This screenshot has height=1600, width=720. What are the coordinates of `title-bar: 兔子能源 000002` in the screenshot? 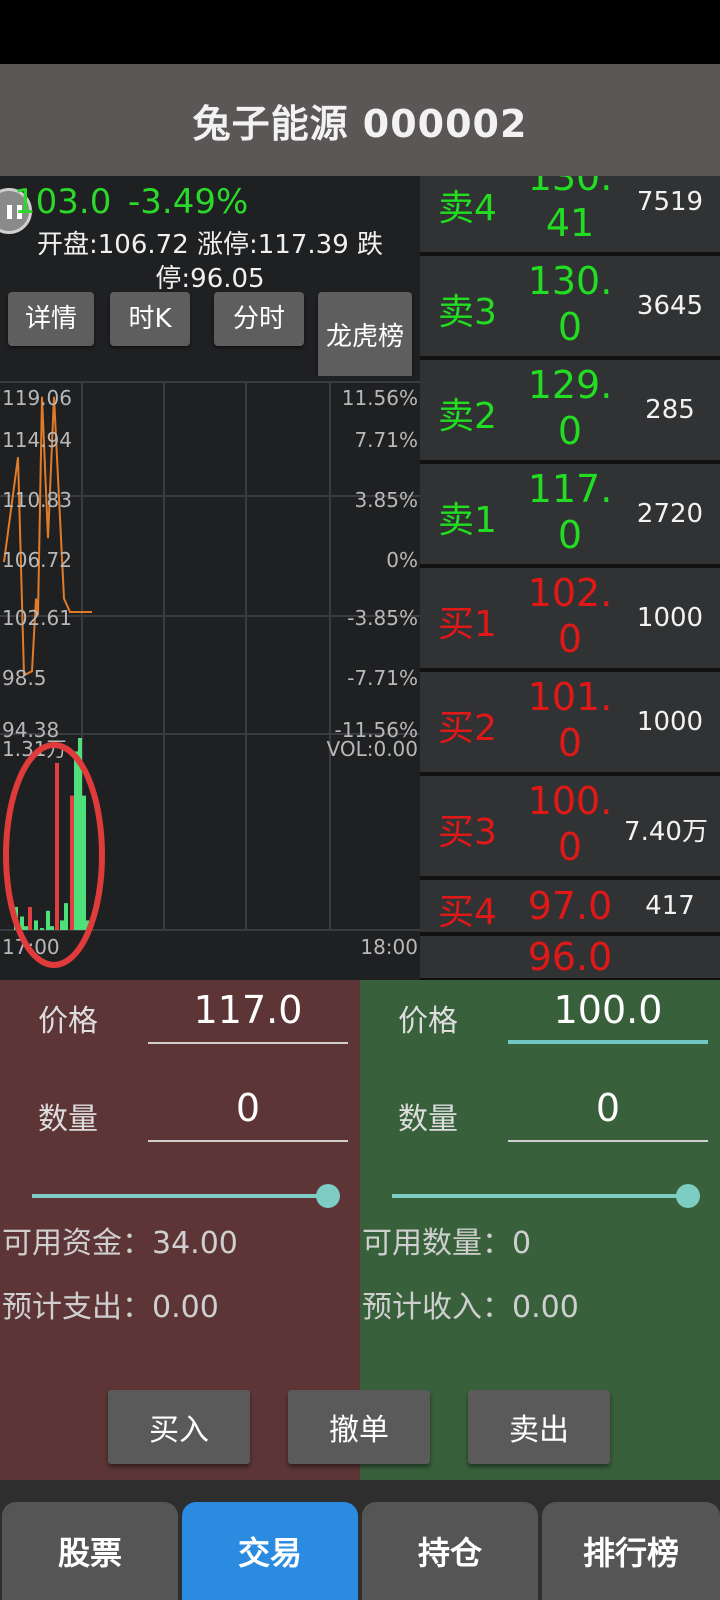 It's located at (360, 120).